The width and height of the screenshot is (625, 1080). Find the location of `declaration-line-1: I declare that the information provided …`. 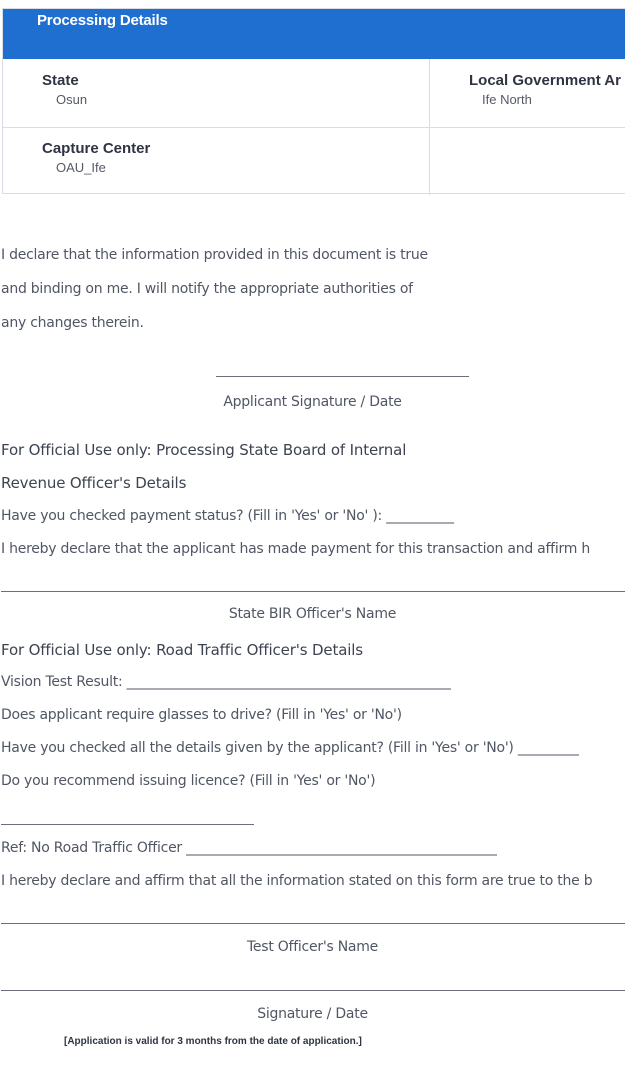

declaration-line-1: I declare that the information provided … is located at coordinates (214, 255).